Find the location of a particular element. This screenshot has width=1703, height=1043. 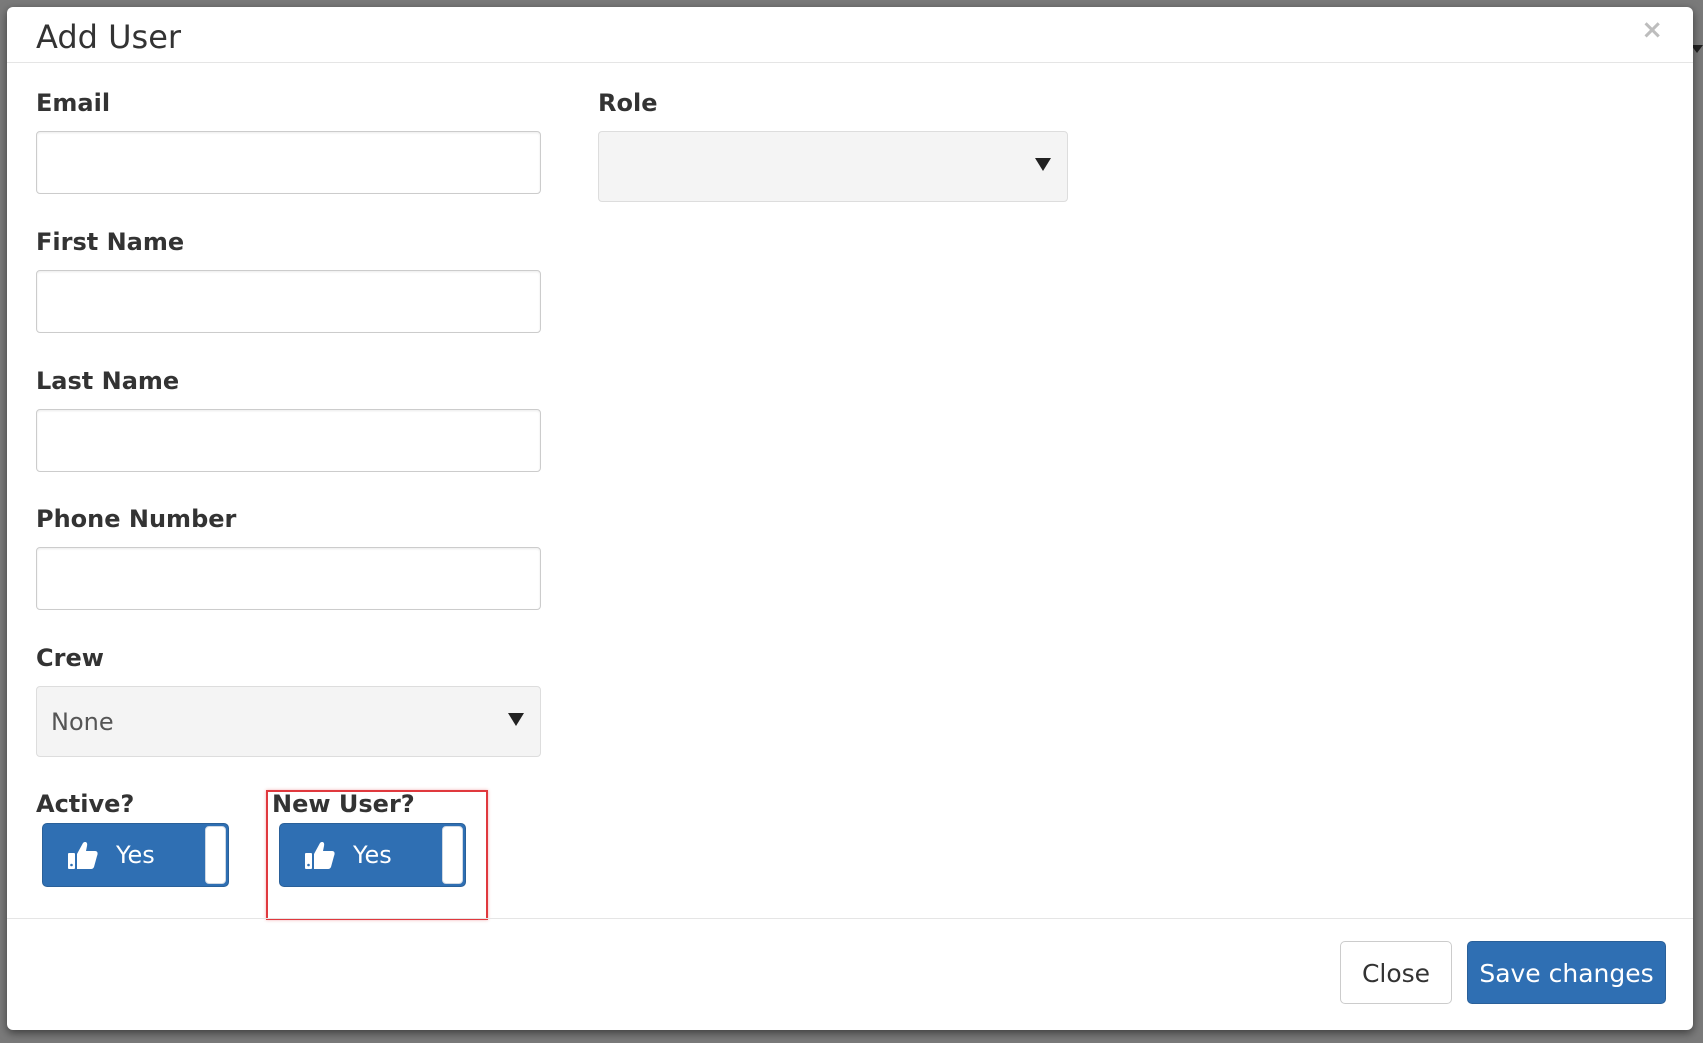

active-toggle-label: Yes is located at coordinates (135, 855).